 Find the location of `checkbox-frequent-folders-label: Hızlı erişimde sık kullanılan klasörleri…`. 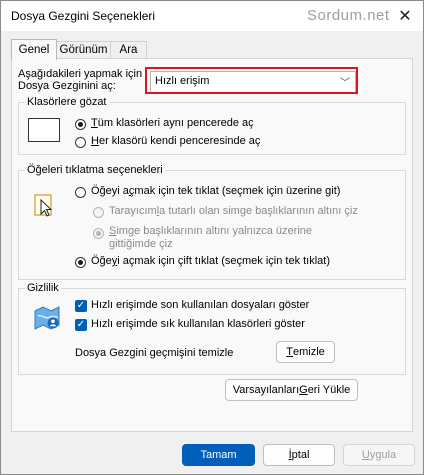

checkbox-frequent-folders-label: Hızlı erişimde sık kullanılan klasörleri… is located at coordinates (198, 324).